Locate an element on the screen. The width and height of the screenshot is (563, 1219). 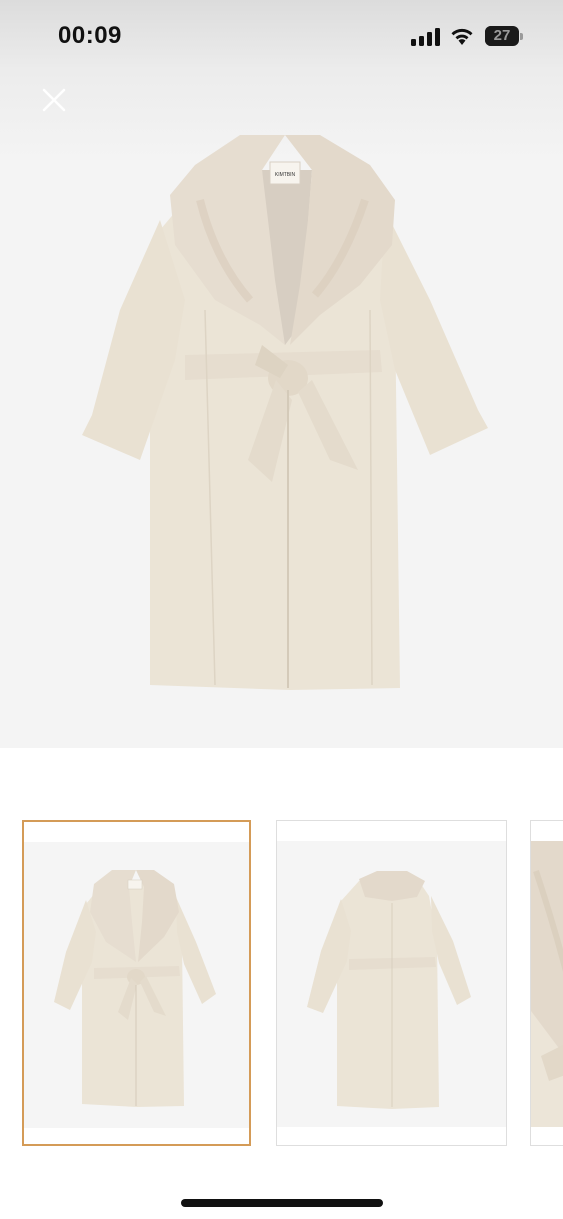
coat-detail-thumbnail-image is located at coordinates (547, 984).